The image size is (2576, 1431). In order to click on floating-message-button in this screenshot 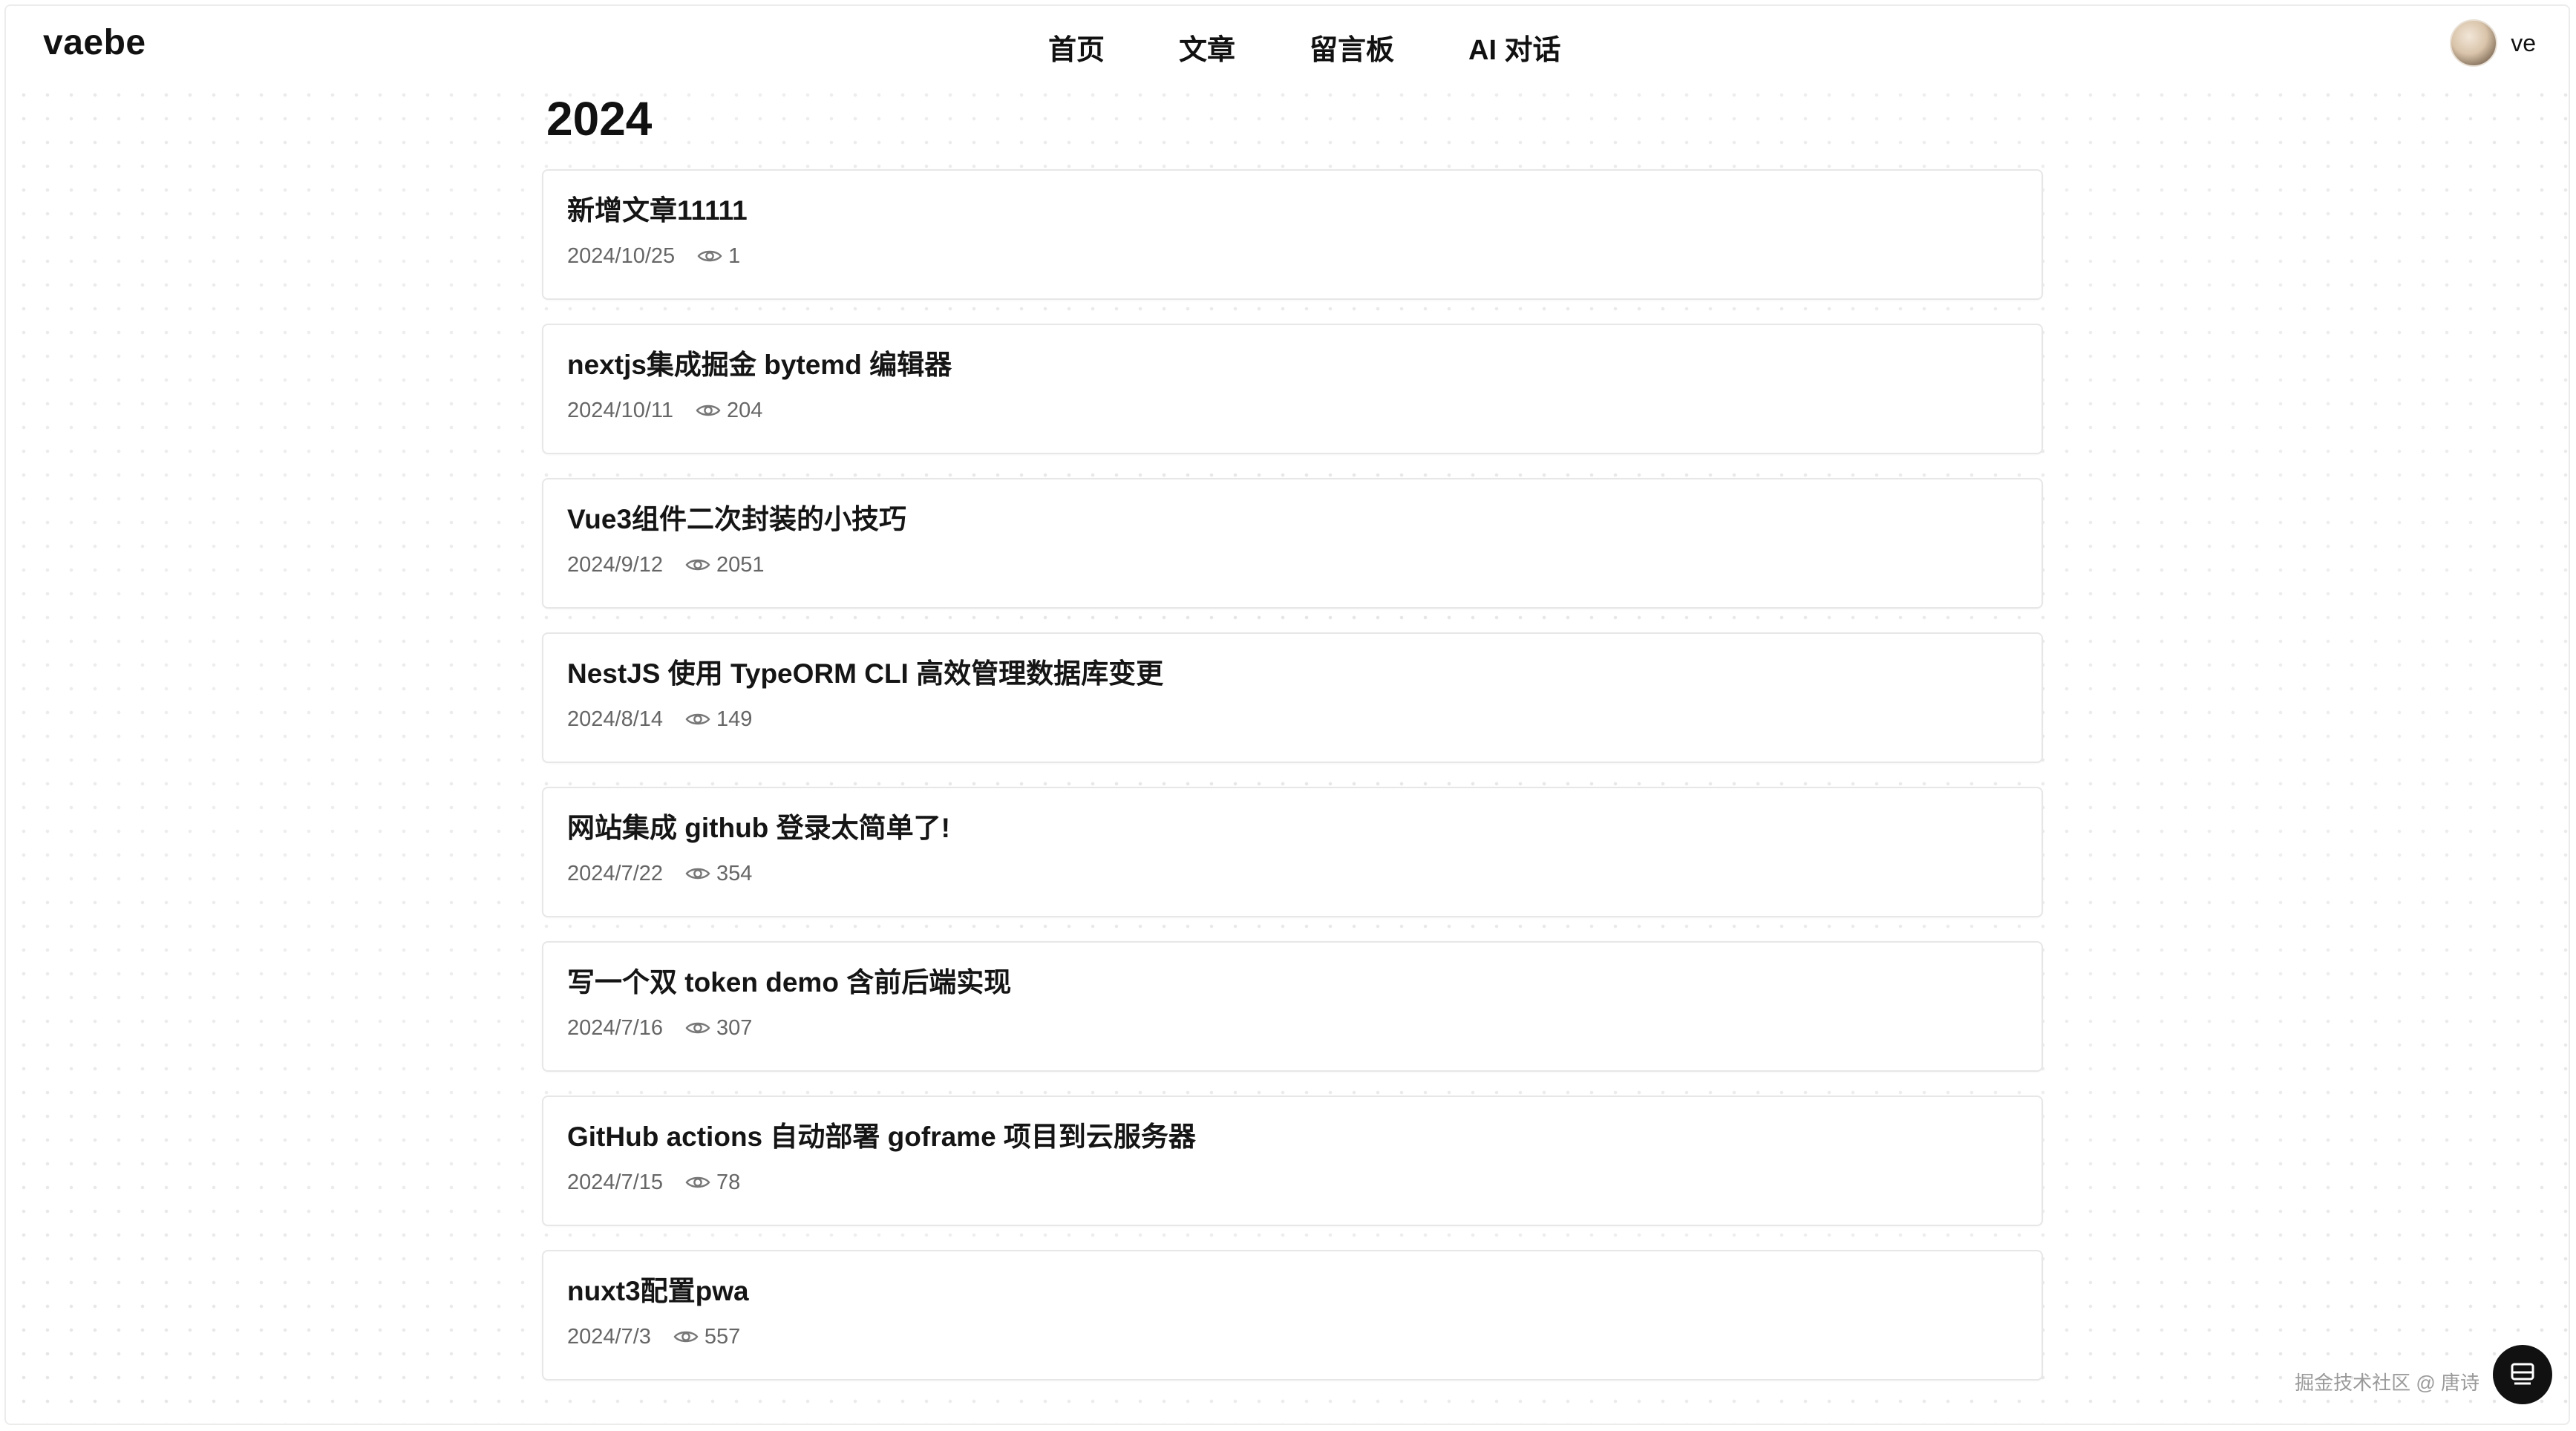, I will do `click(2522, 1374)`.